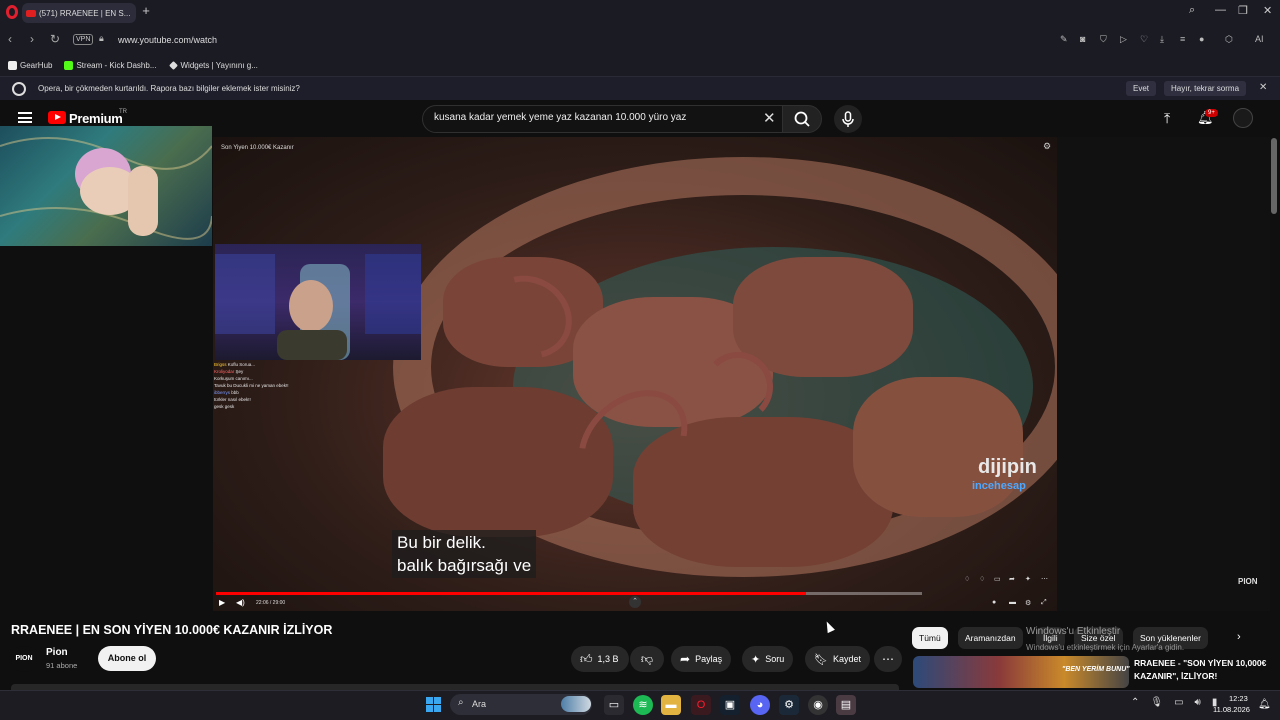  I want to click on voice-search-button, so click(848, 119).